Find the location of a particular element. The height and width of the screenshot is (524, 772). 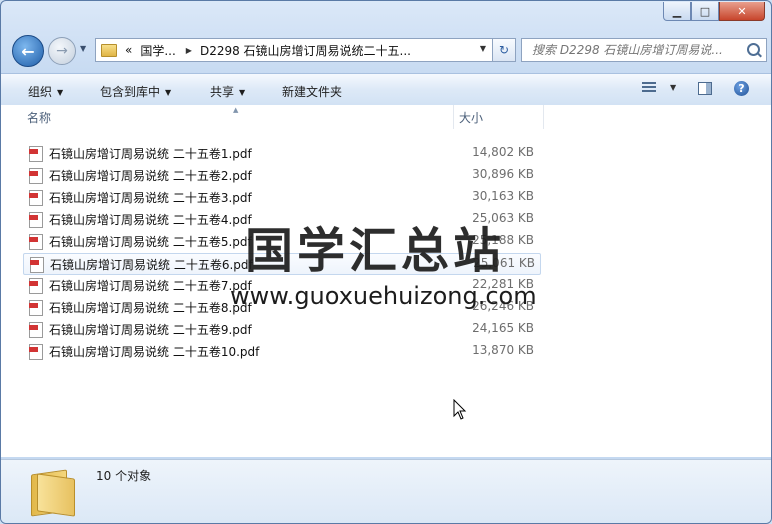

file-row: 石镜山房增订周易说统 二十五卷1.pdf 14,802 KB is located at coordinates (281, 153).